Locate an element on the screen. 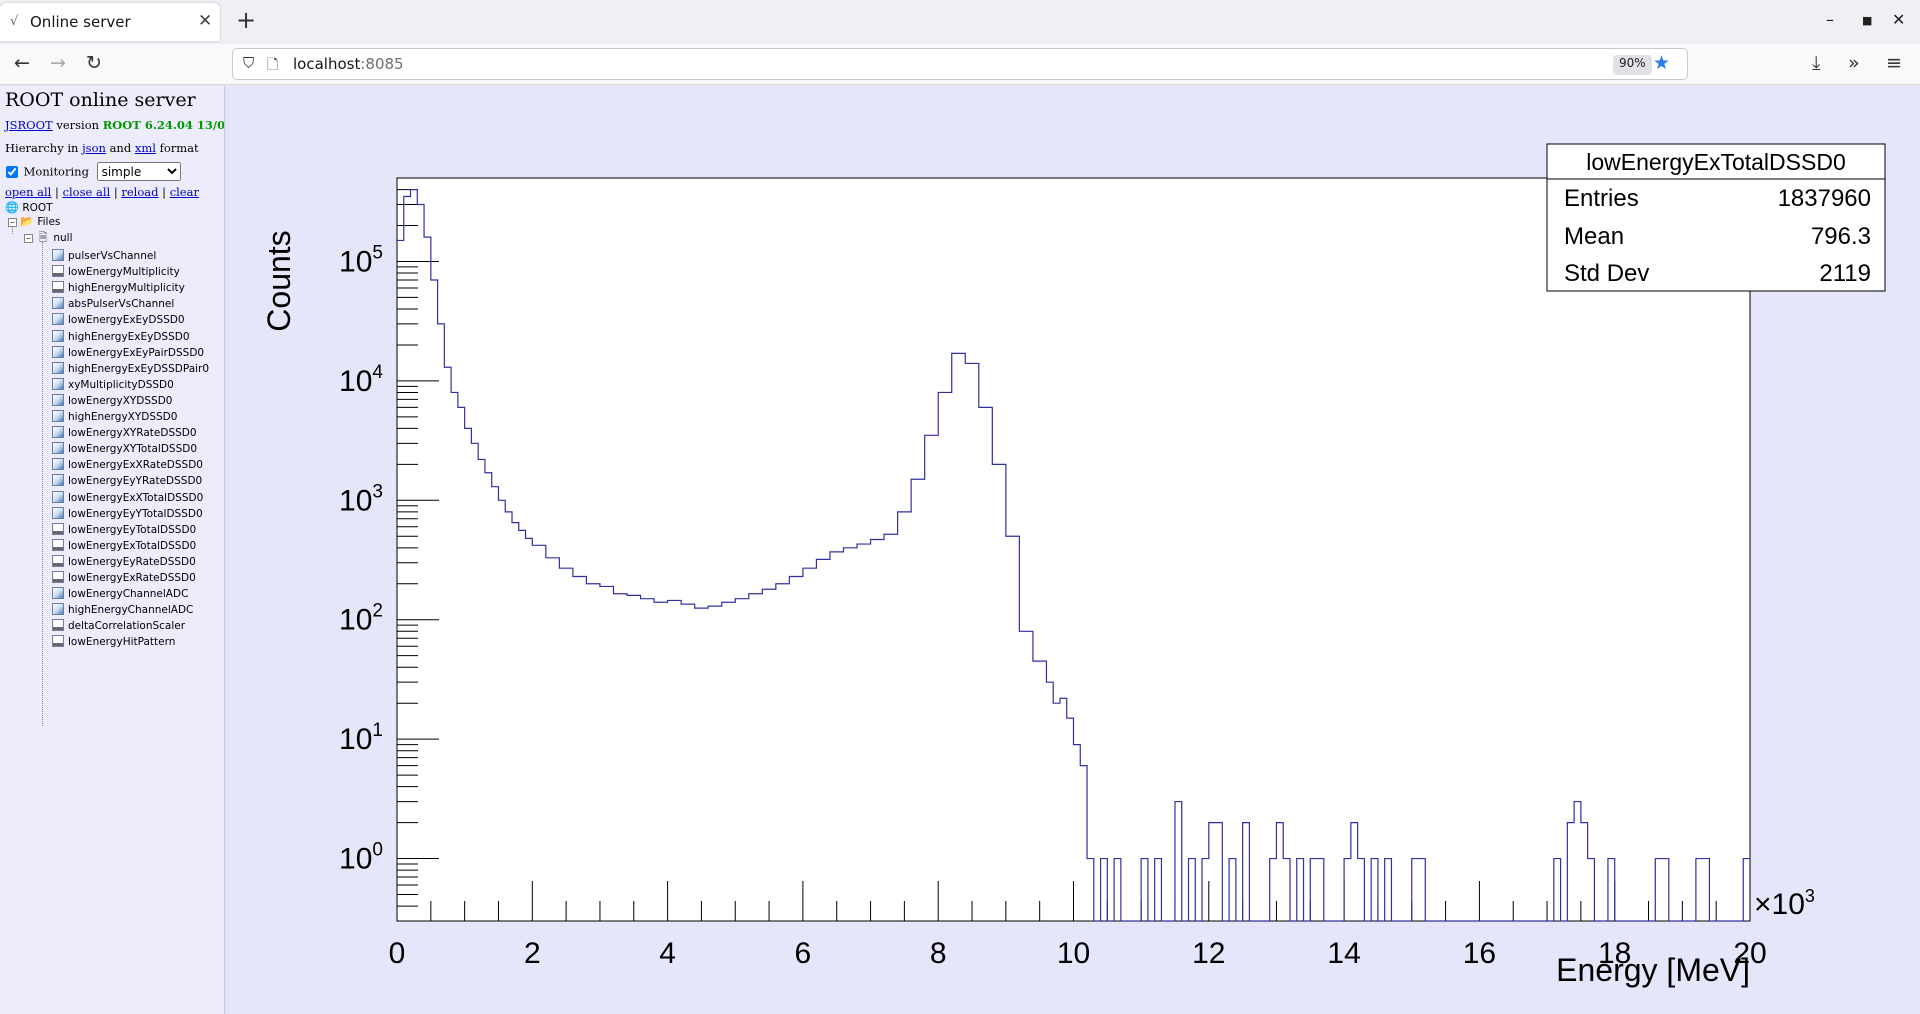 Image resolution: width=1920 pixels, height=1014 pixels. tree-guide-line is located at coordinates (42, 484).